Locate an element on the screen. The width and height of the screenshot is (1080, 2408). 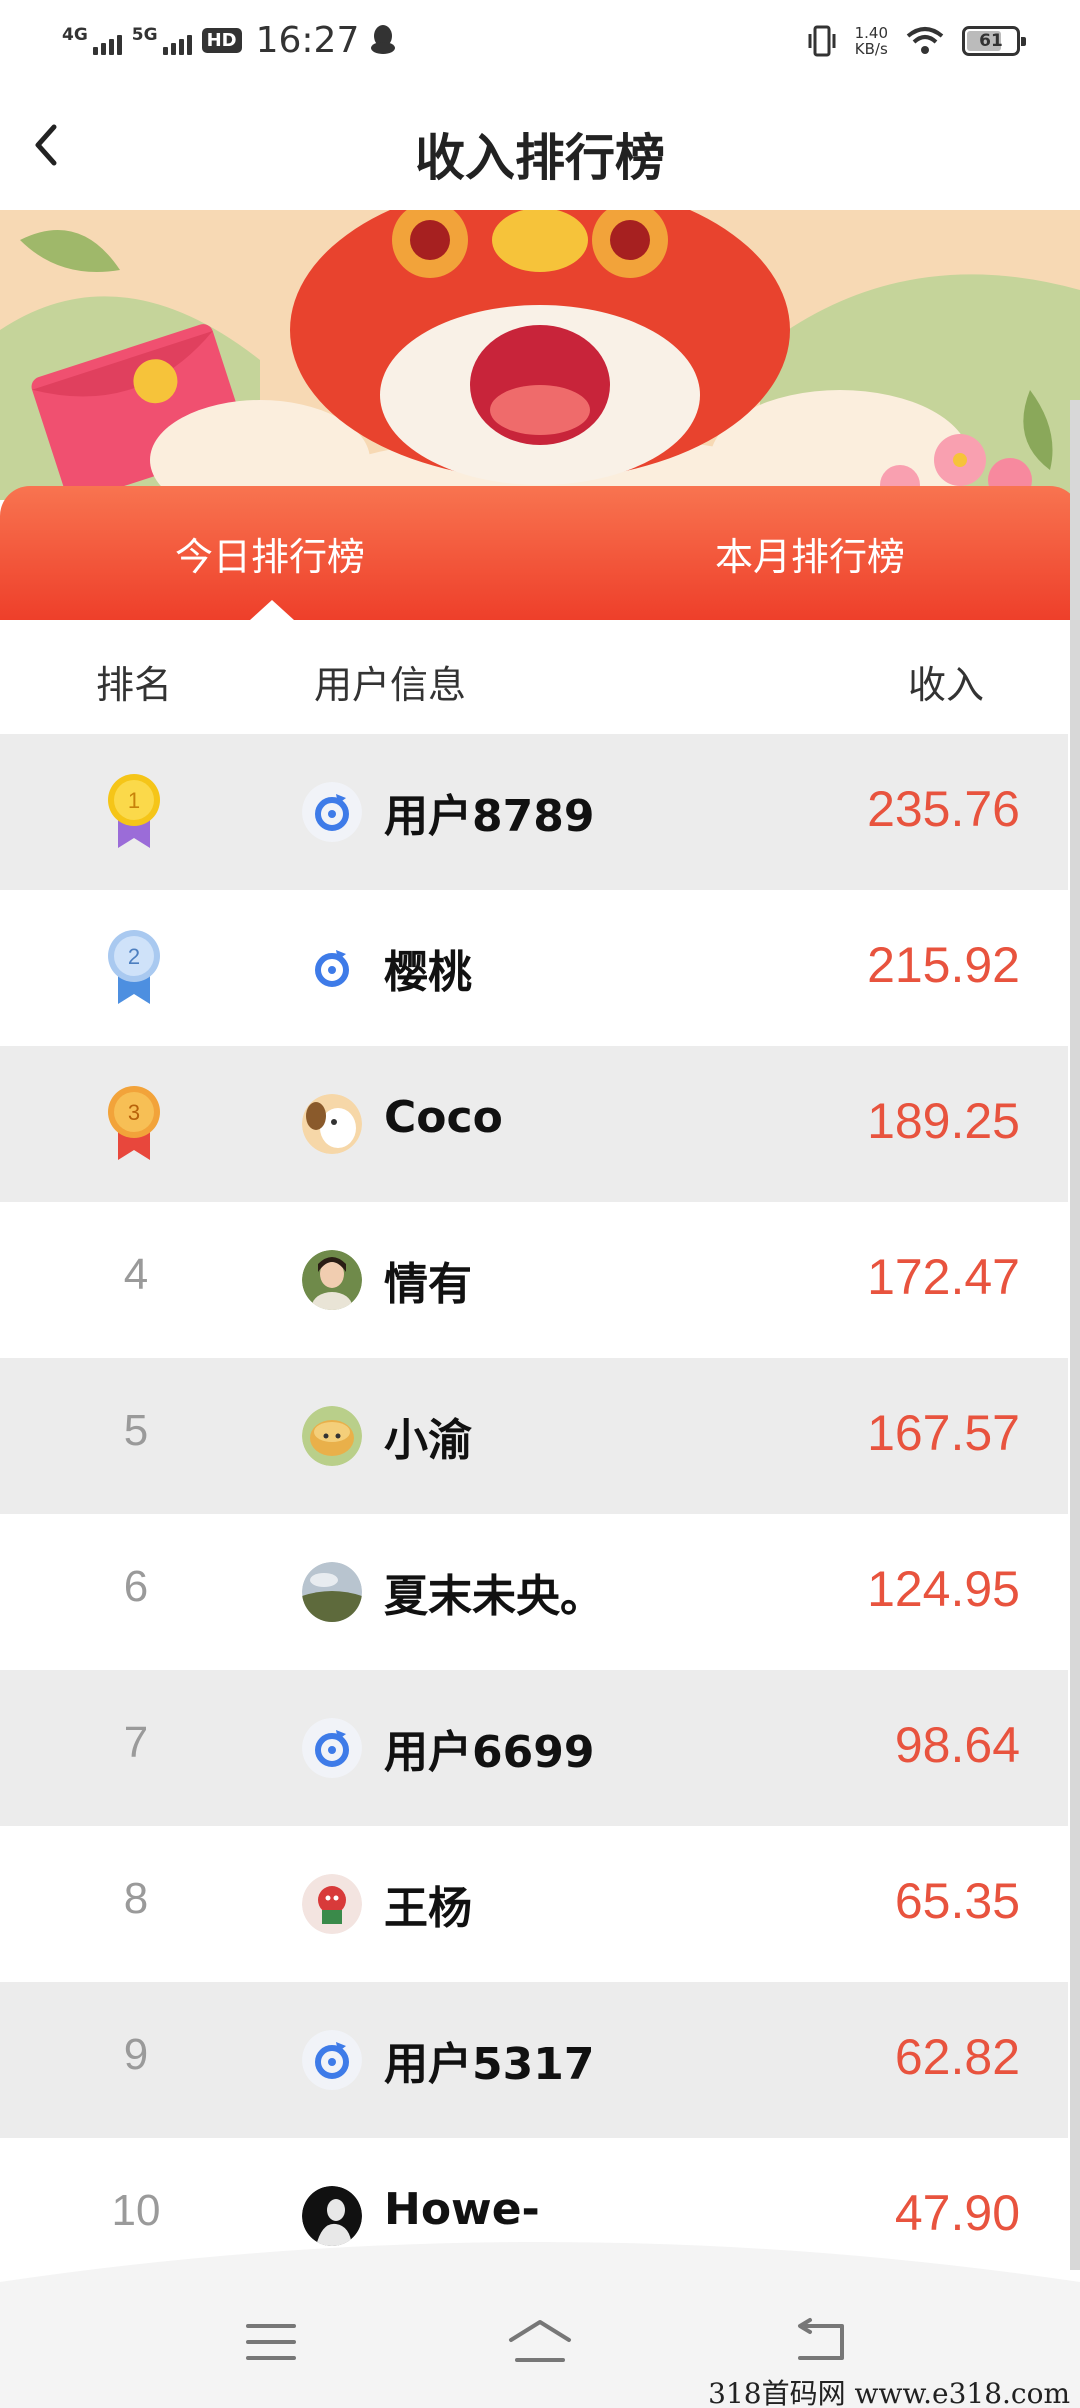
user-name: 小渝 is located at coordinates (428, 1440).